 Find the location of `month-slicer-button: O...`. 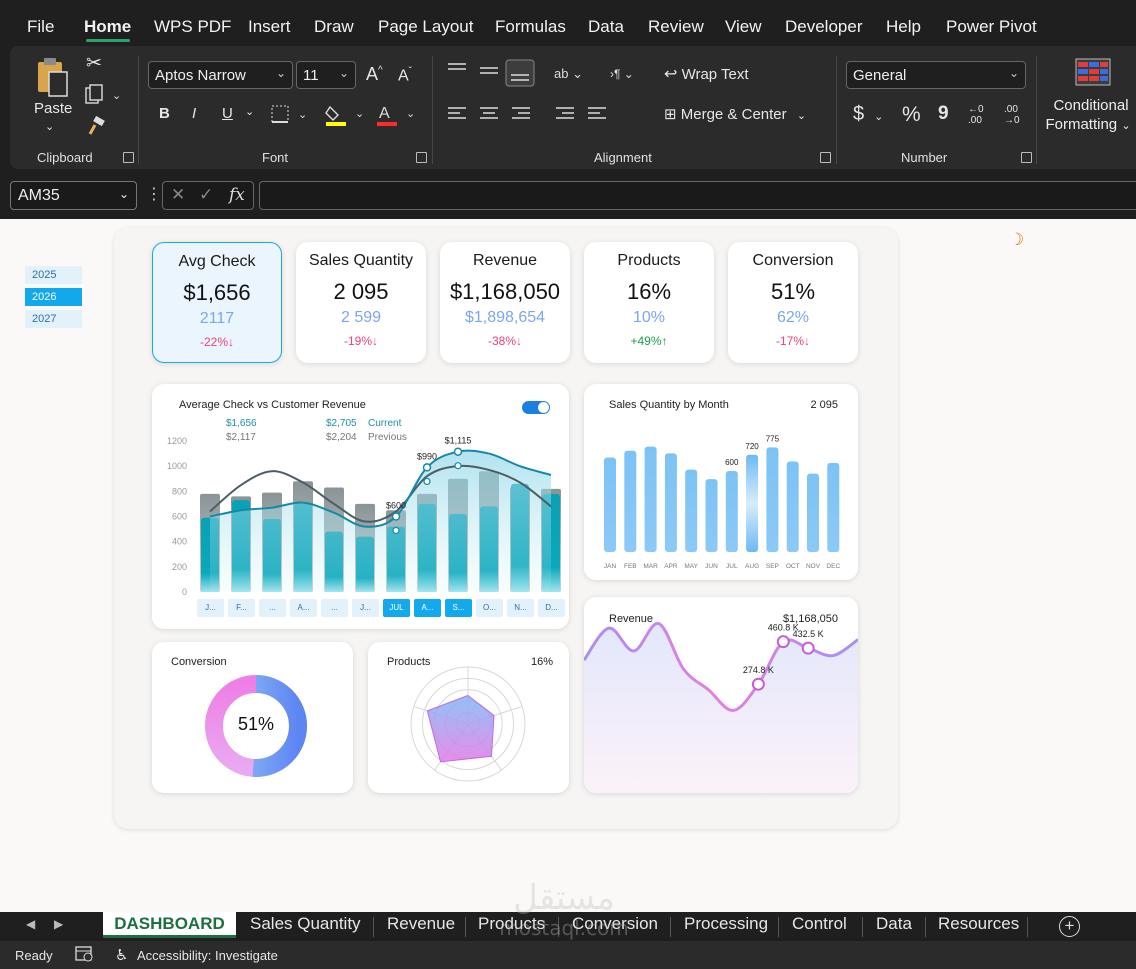

month-slicer-button: O... is located at coordinates (489, 608).